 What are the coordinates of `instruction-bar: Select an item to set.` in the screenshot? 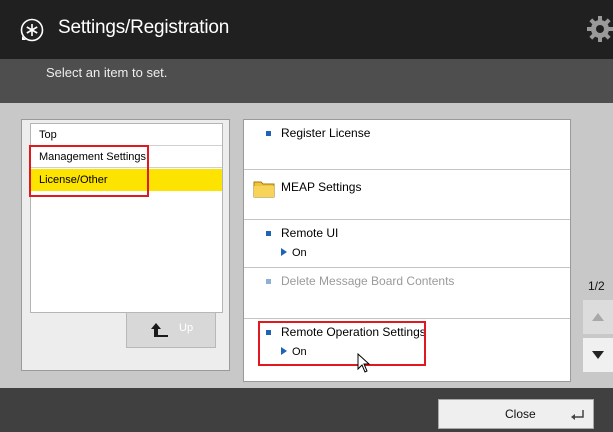 It's located at (306, 81).